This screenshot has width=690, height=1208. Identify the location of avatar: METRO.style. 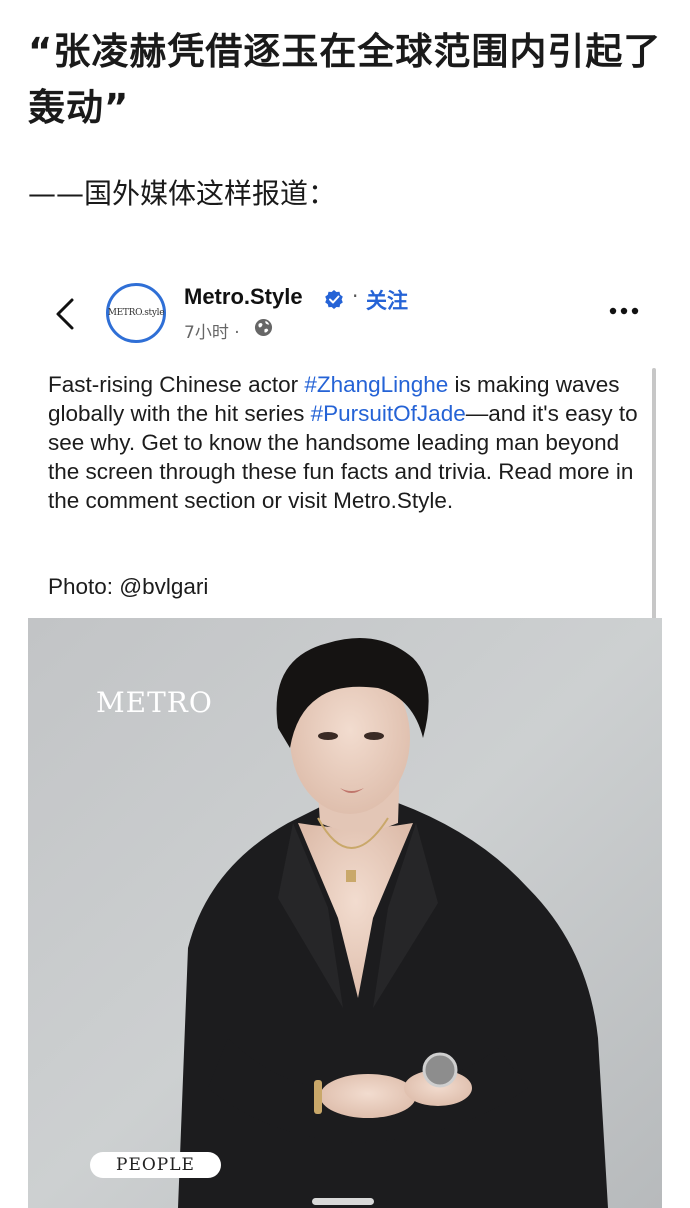
(136, 313).